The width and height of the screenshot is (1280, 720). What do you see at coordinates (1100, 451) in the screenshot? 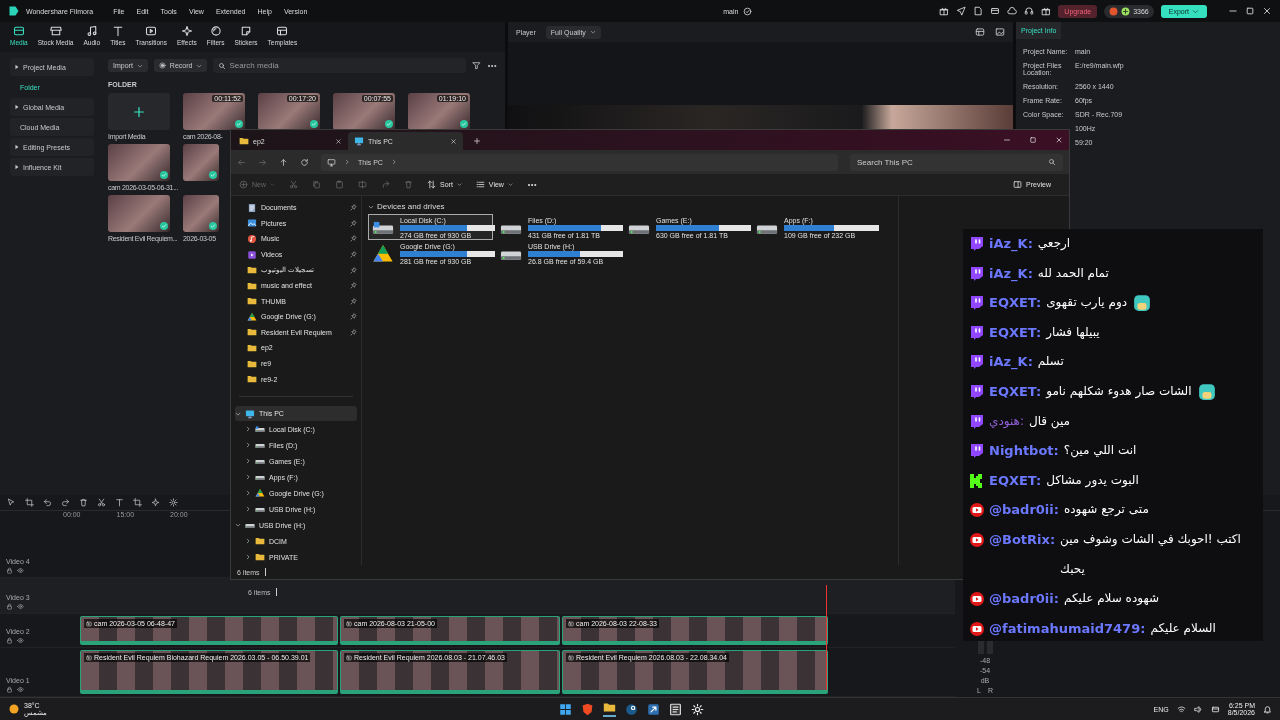
I see `chat-message: انت اللي مين؟` at bounding box center [1100, 451].